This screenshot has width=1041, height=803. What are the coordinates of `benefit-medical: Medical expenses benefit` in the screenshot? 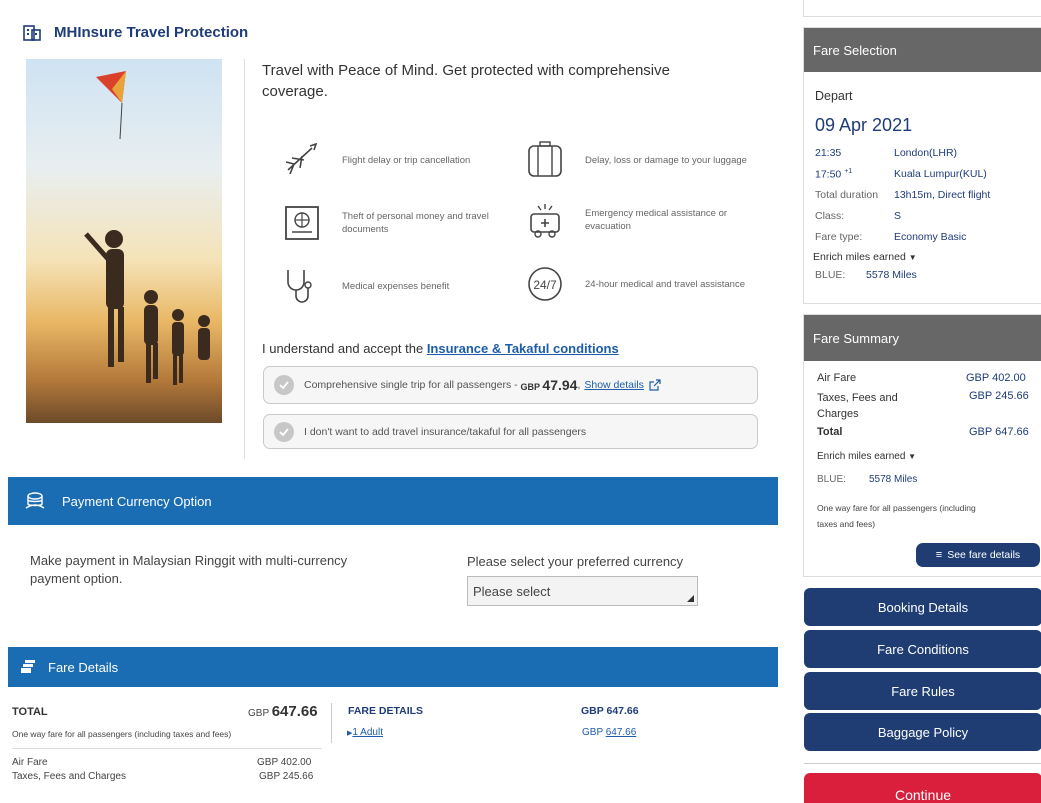 It's located at (397, 286).